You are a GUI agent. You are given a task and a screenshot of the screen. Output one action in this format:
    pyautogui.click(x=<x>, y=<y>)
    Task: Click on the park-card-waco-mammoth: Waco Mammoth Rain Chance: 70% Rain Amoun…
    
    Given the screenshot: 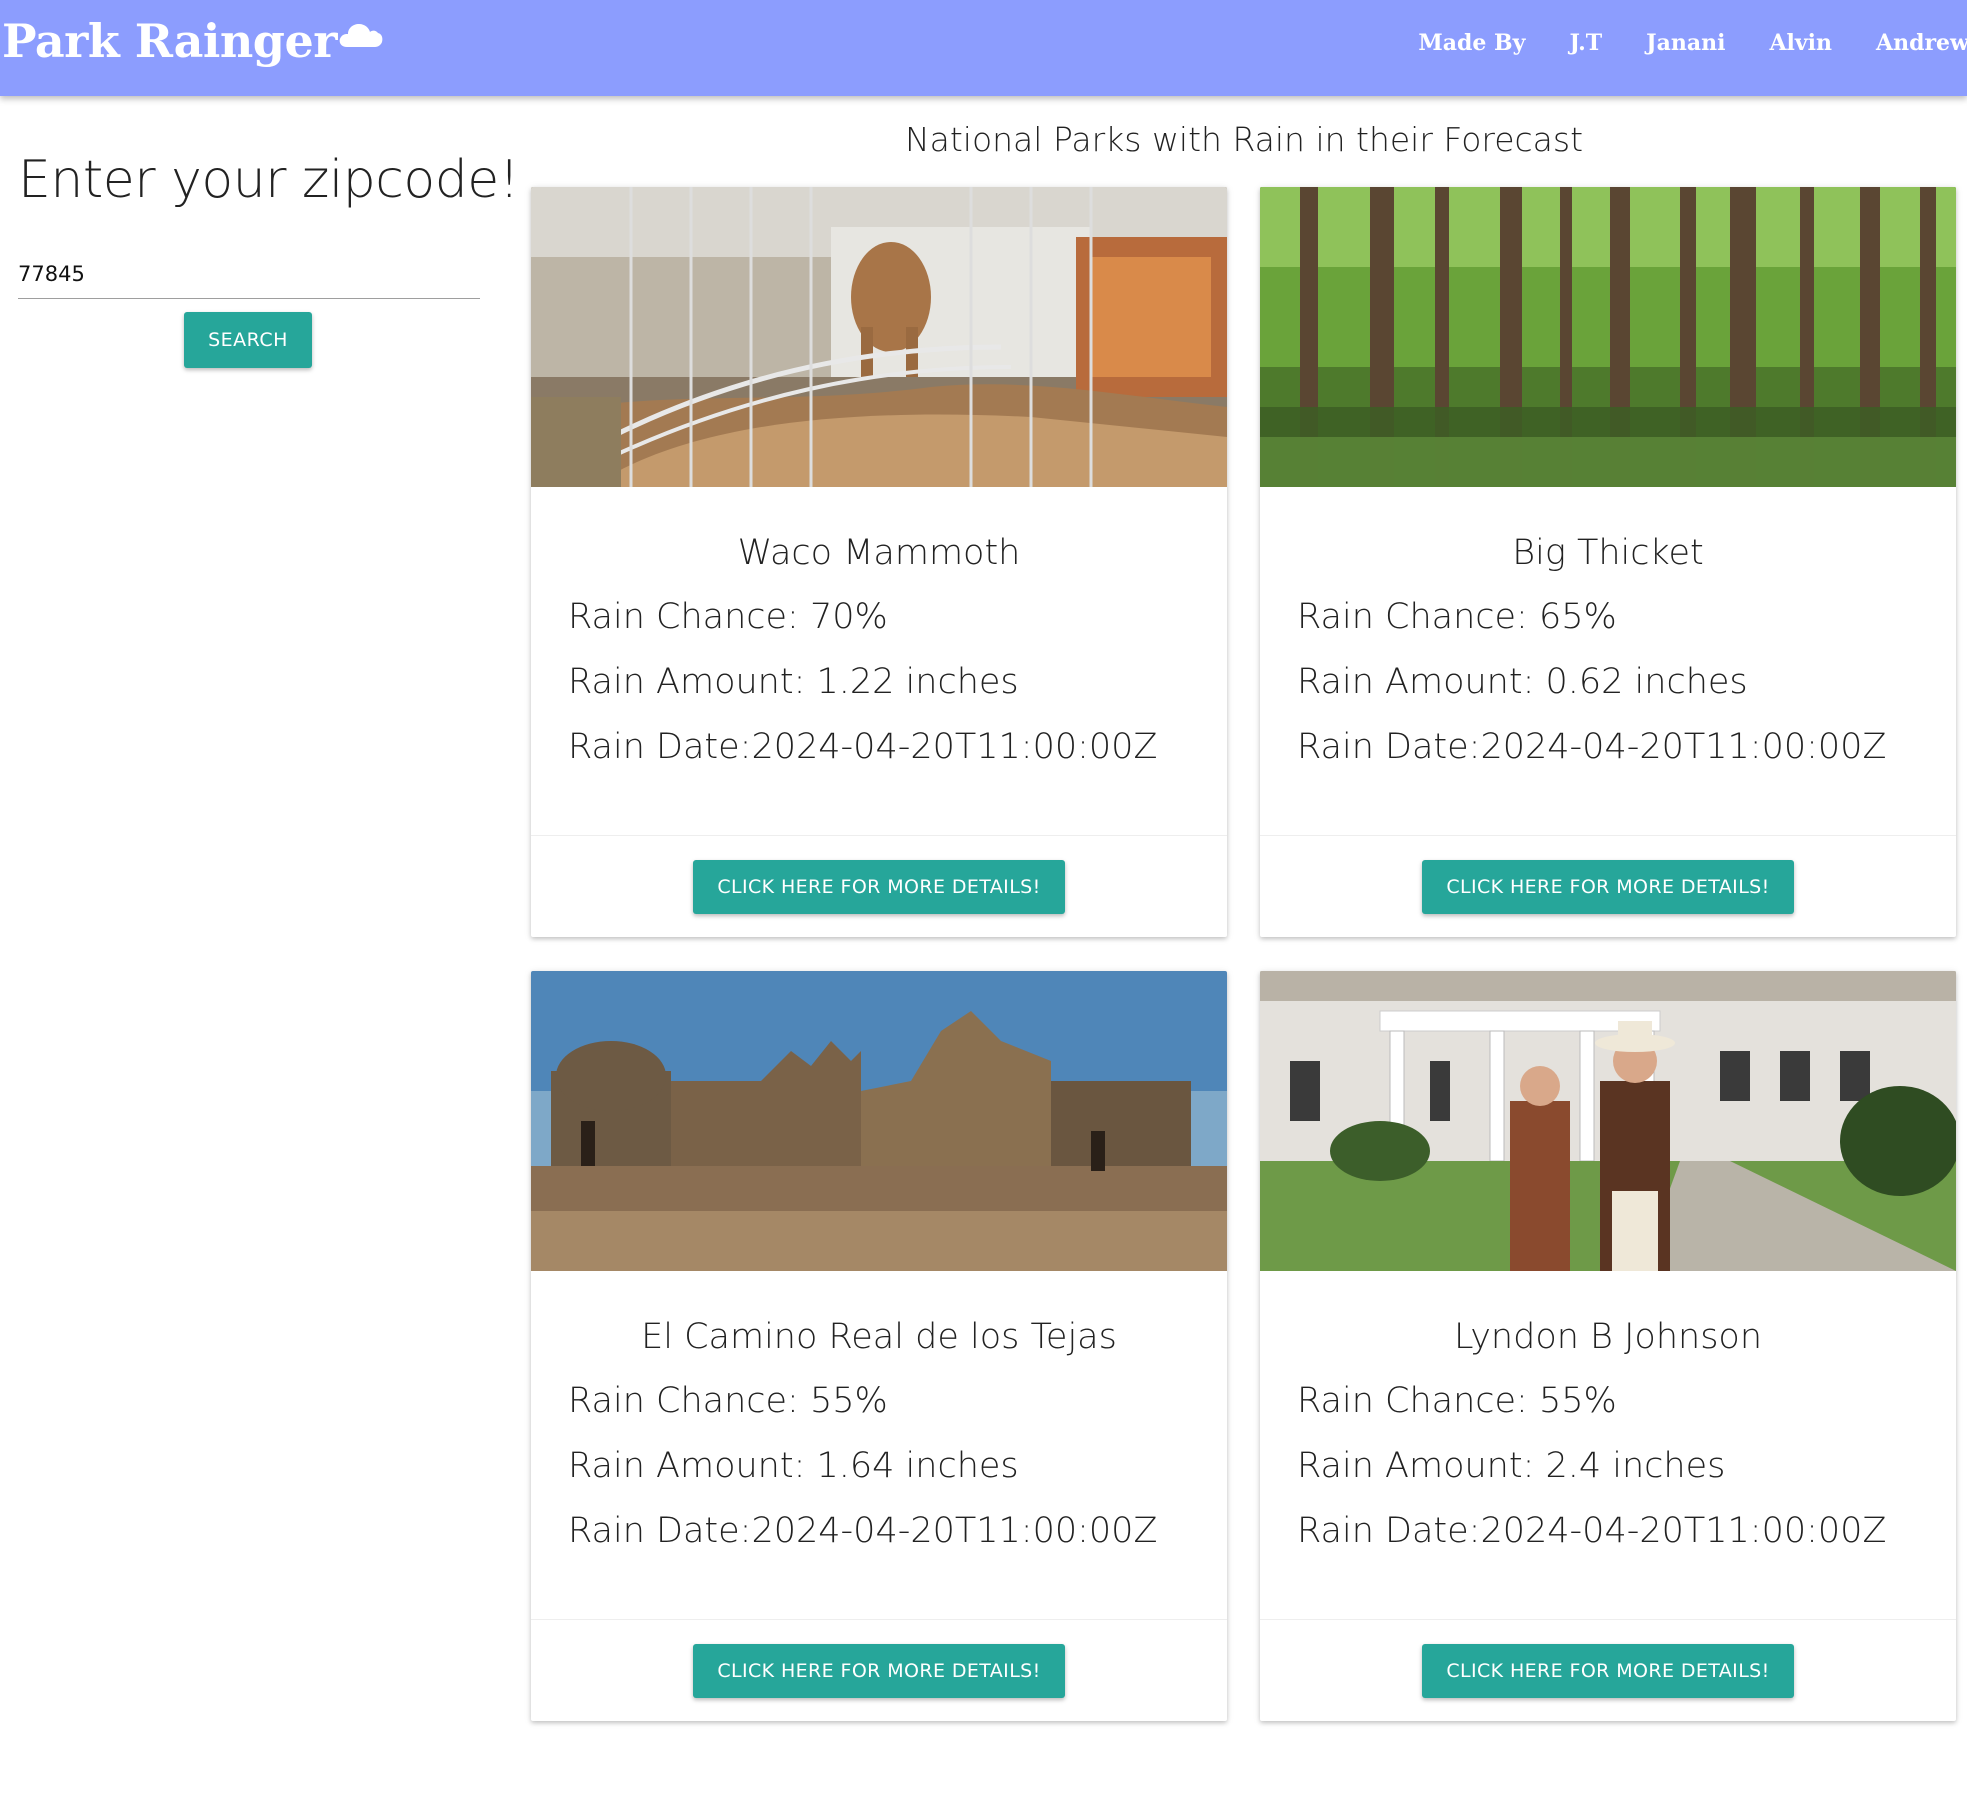 What is the action you would take?
    pyautogui.click(x=879, y=562)
    